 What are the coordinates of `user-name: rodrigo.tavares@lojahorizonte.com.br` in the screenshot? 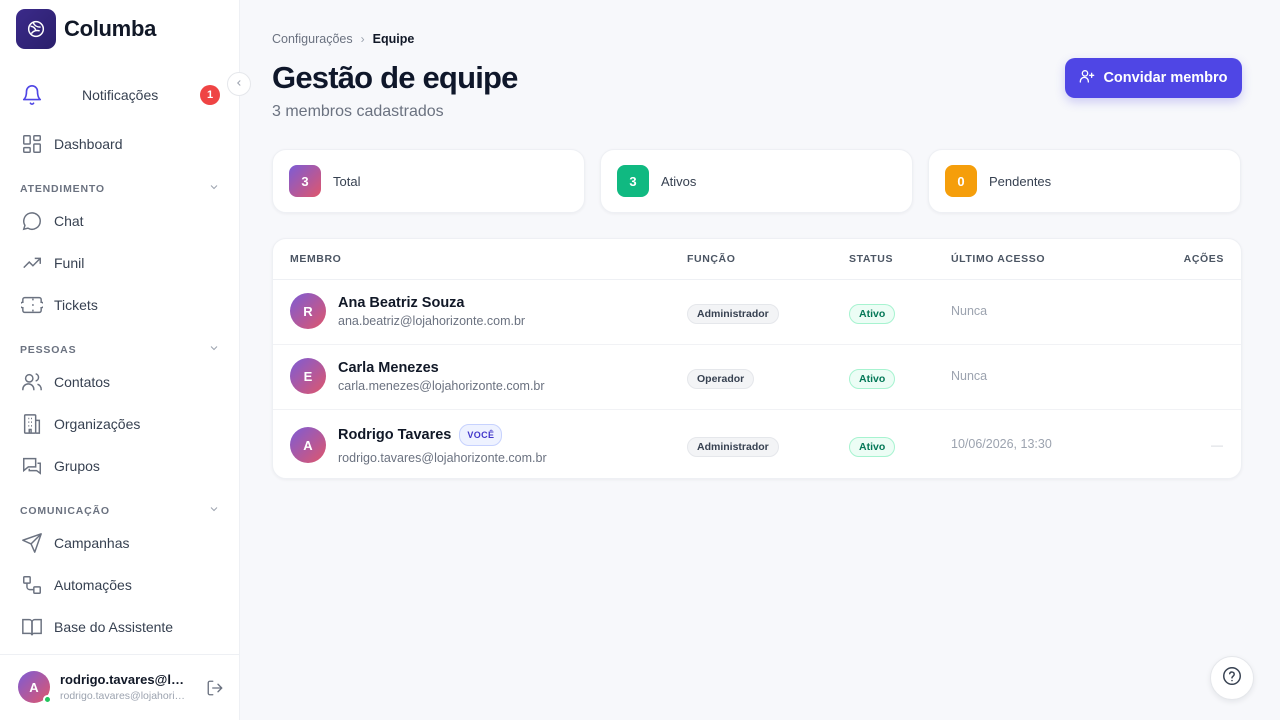 It's located at (125, 679).